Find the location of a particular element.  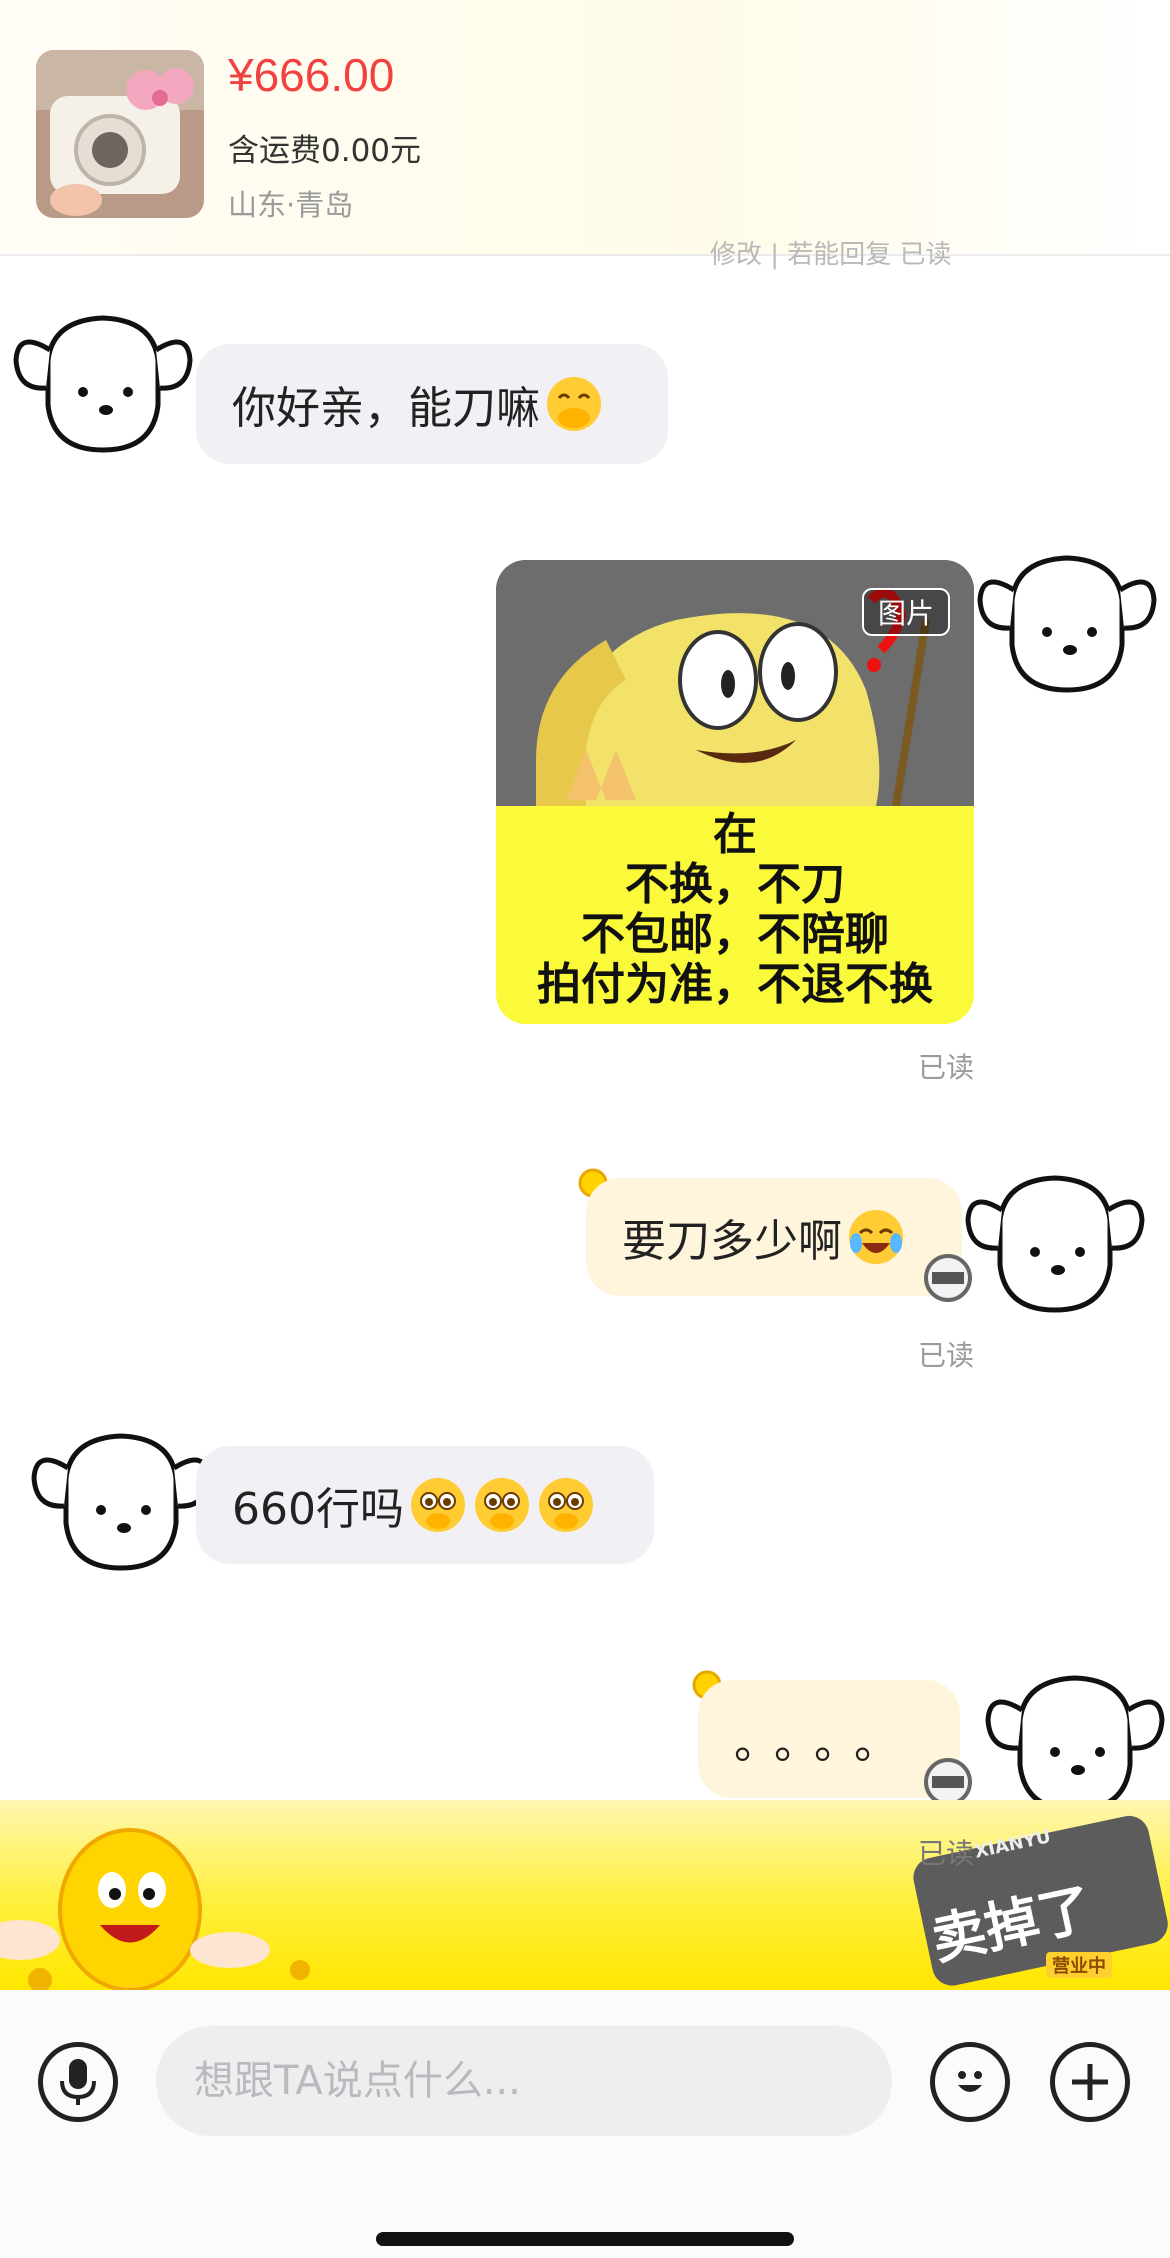

emoji-button is located at coordinates (970, 2082).